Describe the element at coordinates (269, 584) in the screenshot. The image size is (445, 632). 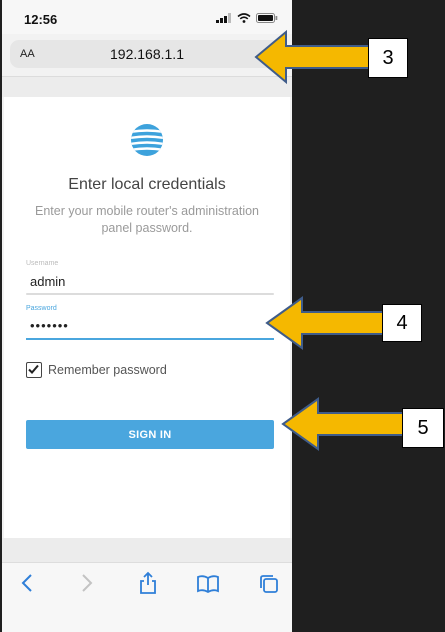
I see `tabs-icon` at that location.